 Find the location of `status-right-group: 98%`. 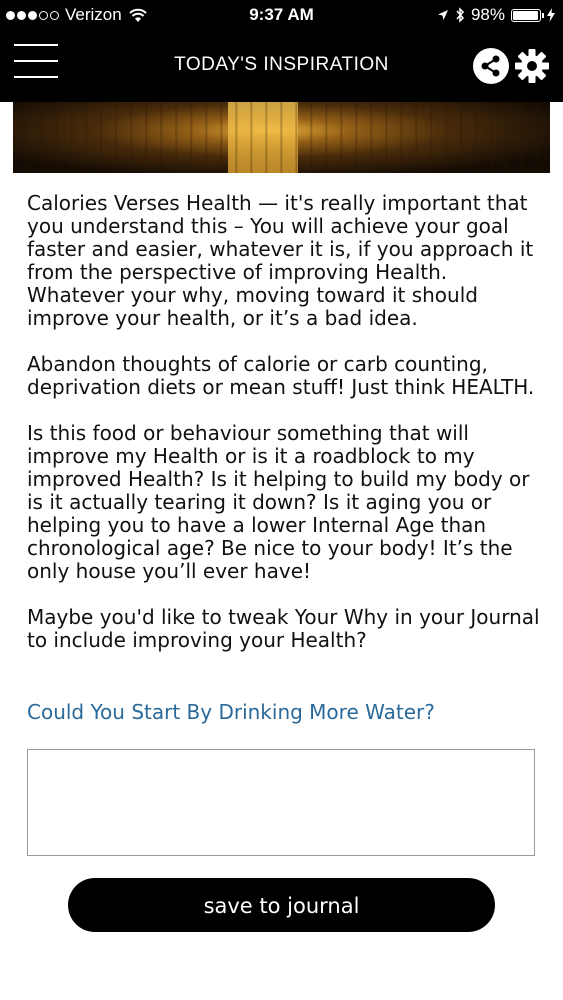

status-right-group: 98% is located at coordinates (496, 15).